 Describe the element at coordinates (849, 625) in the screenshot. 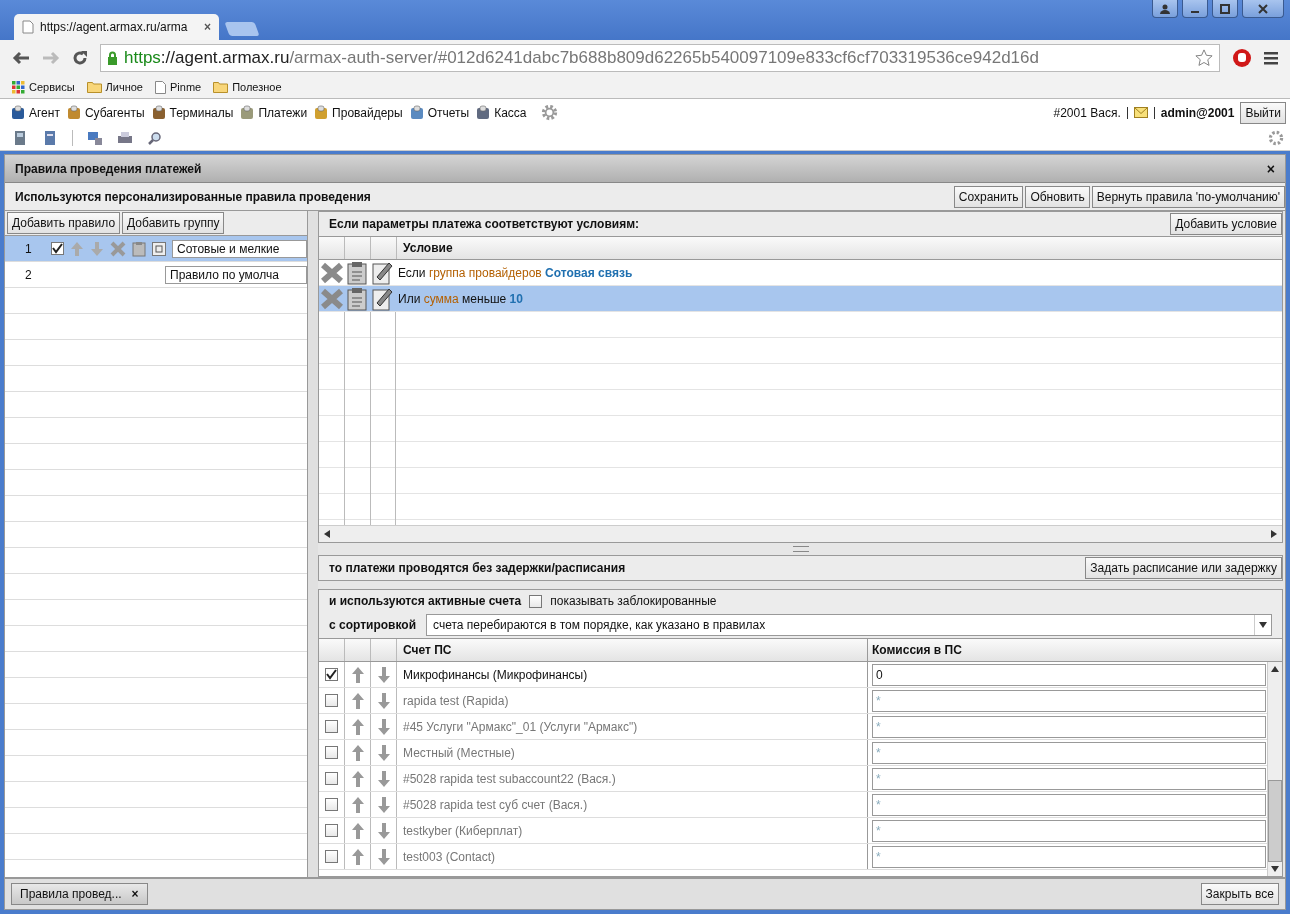

I see `sort-dropdown: счета перебираются в том порядке, как указано в правилах` at that location.